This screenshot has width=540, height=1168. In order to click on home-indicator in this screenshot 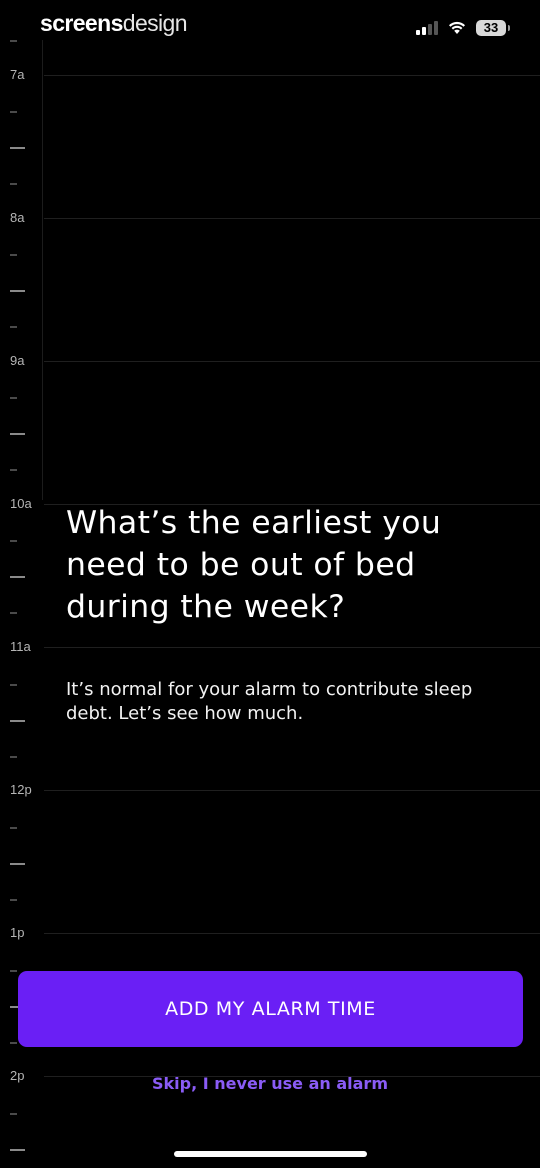, I will do `click(270, 1154)`.